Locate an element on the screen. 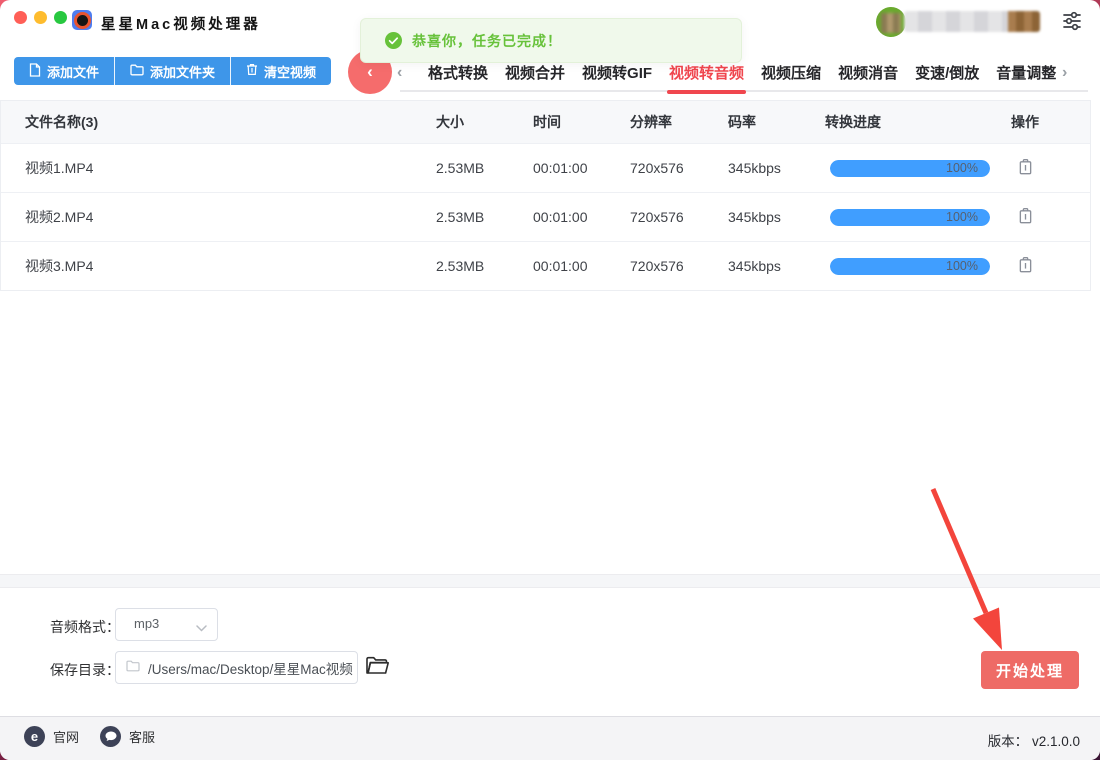 This screenshot has width=1100, height=760. file-name: 视频3.MP4 is located at coordinates (59, 266).